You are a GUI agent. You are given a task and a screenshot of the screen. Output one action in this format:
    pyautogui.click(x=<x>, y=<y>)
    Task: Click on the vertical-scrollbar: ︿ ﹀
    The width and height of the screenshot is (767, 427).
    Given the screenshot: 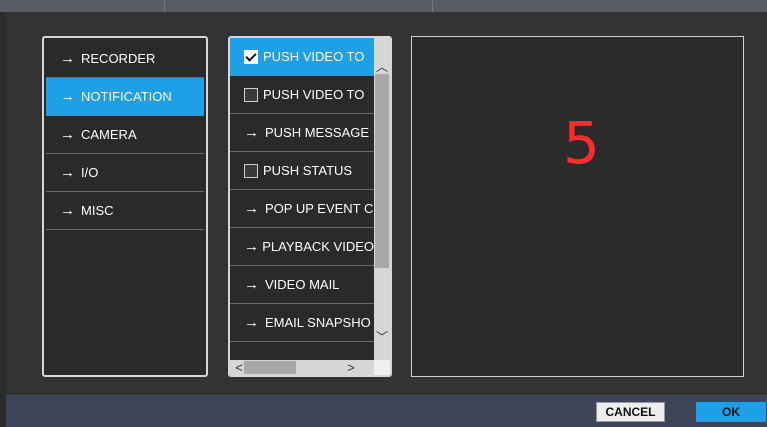 What is the action you would take?
    pyautogui.click(x=382, y=199)
    